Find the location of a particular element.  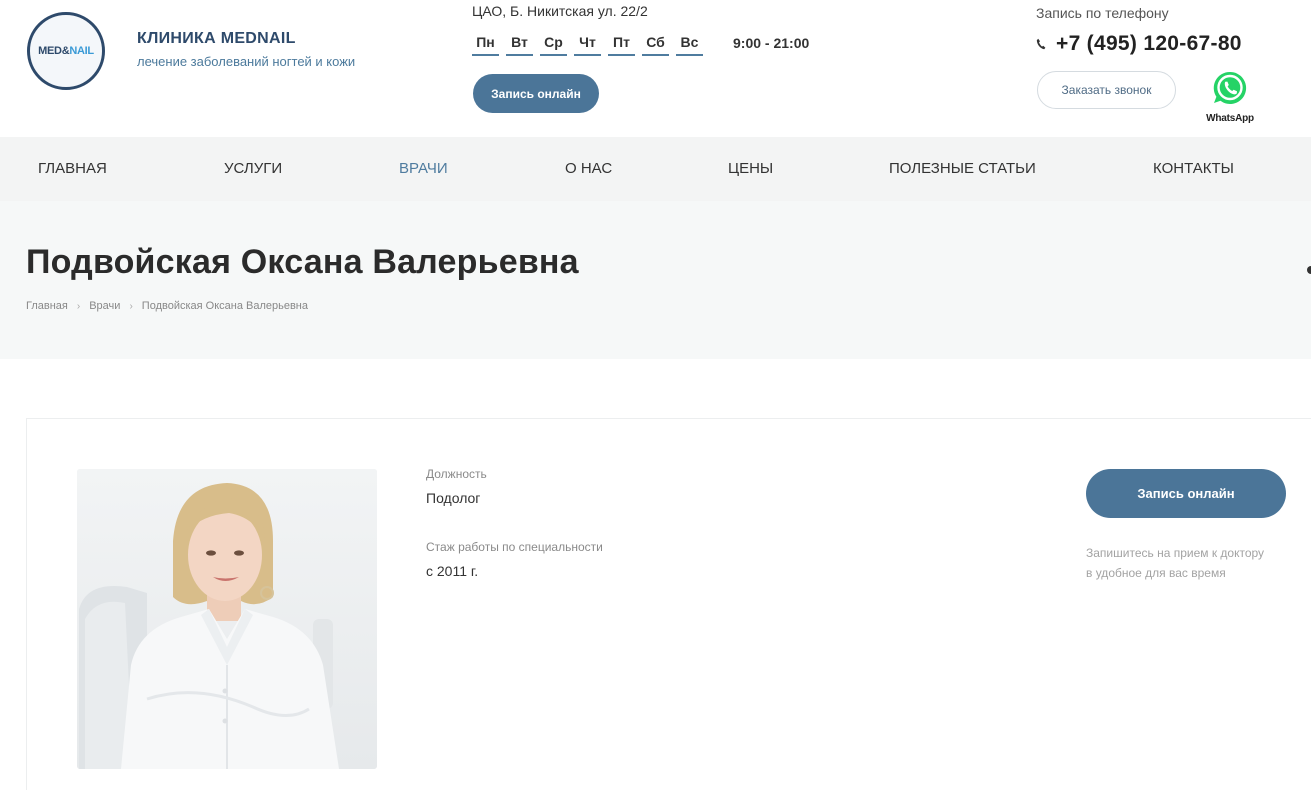

booking-note-line2: в удобное для вас время is located at coordinates (1156, 573).